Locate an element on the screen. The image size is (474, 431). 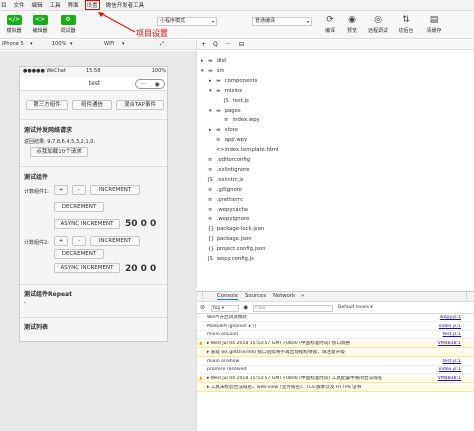
console-warning: ▸ 获取 wx.getUserInfo 接口后续将不再出现授权弹窗，请注意升级 is located at coordinates (335, 353).